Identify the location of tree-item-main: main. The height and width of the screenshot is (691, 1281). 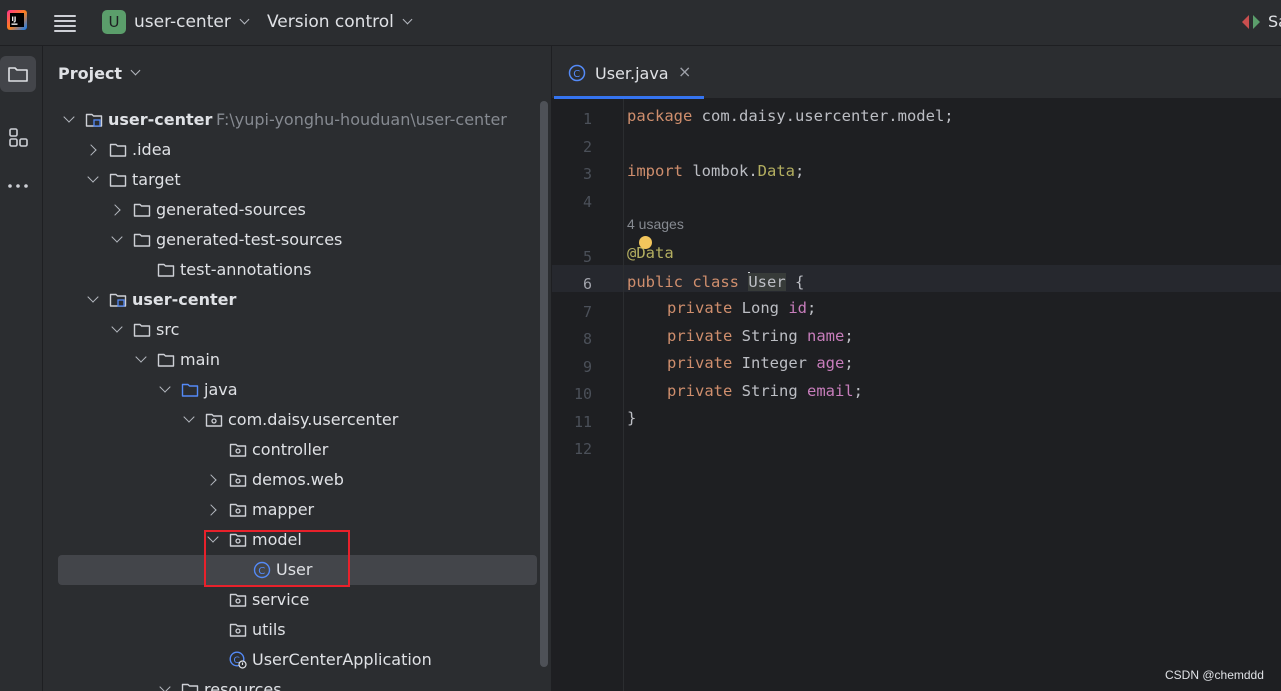
(297, 360).